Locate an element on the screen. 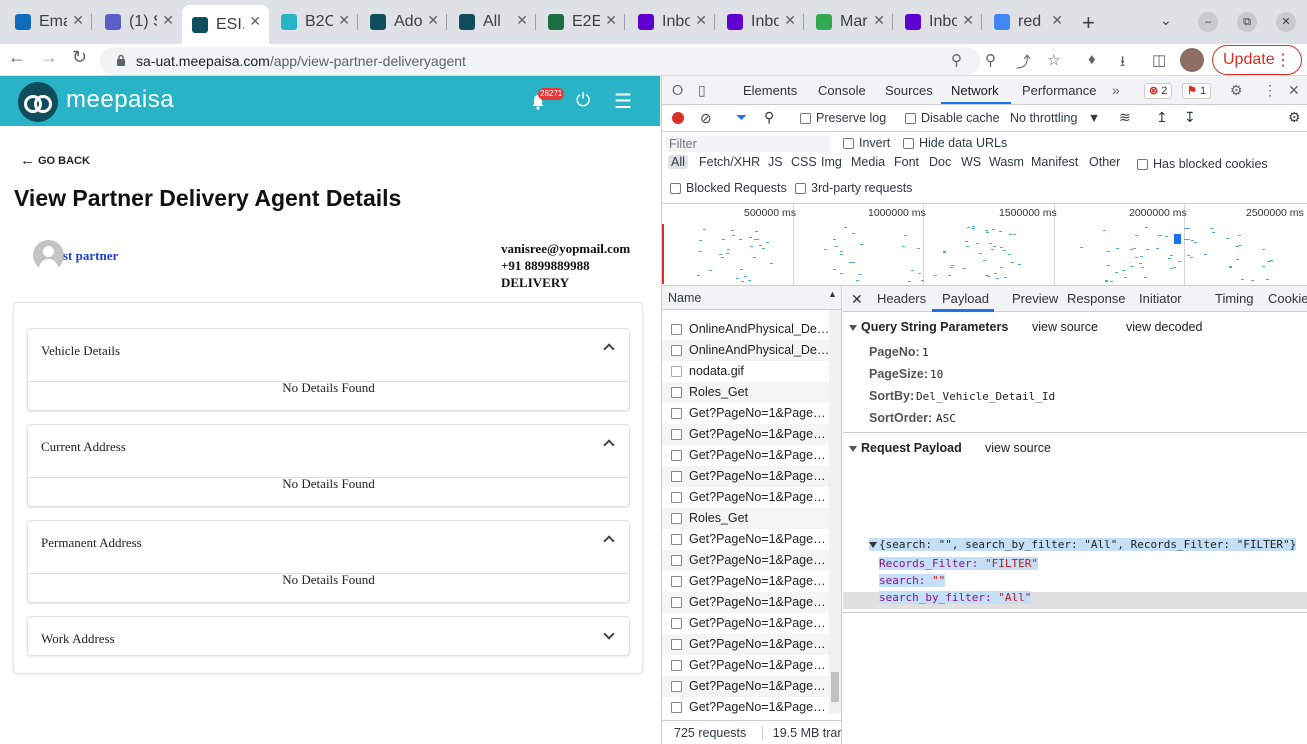 This screenshot has height=744, width=1307. tab-preview: Preview is located at coordinates (1035, 298).